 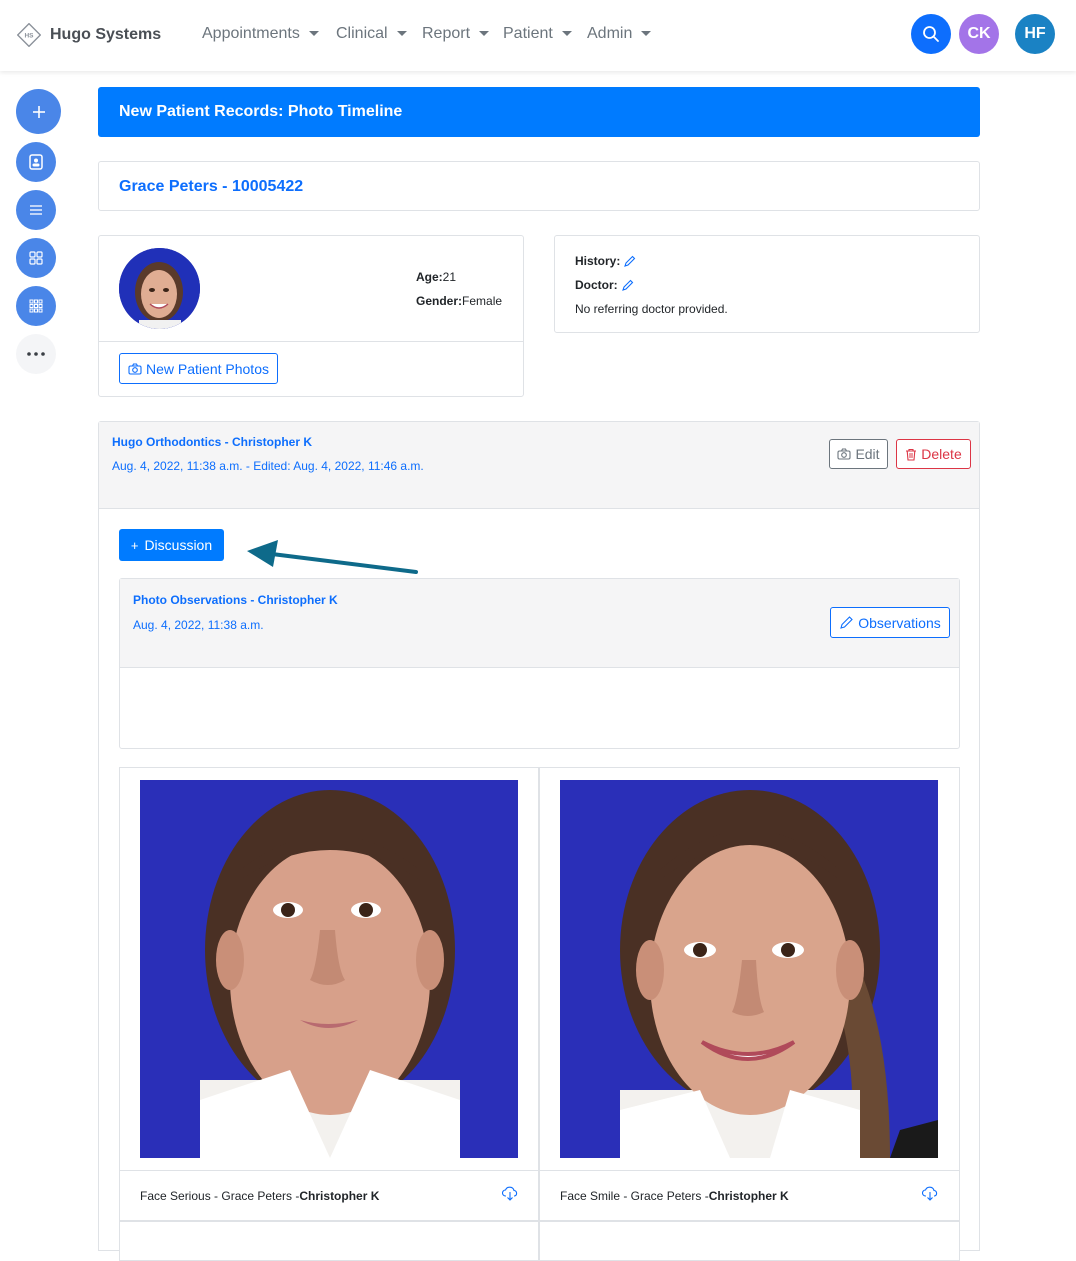 I want to click on add-discussion-button: + Discussion, so click(x=171, y=545).